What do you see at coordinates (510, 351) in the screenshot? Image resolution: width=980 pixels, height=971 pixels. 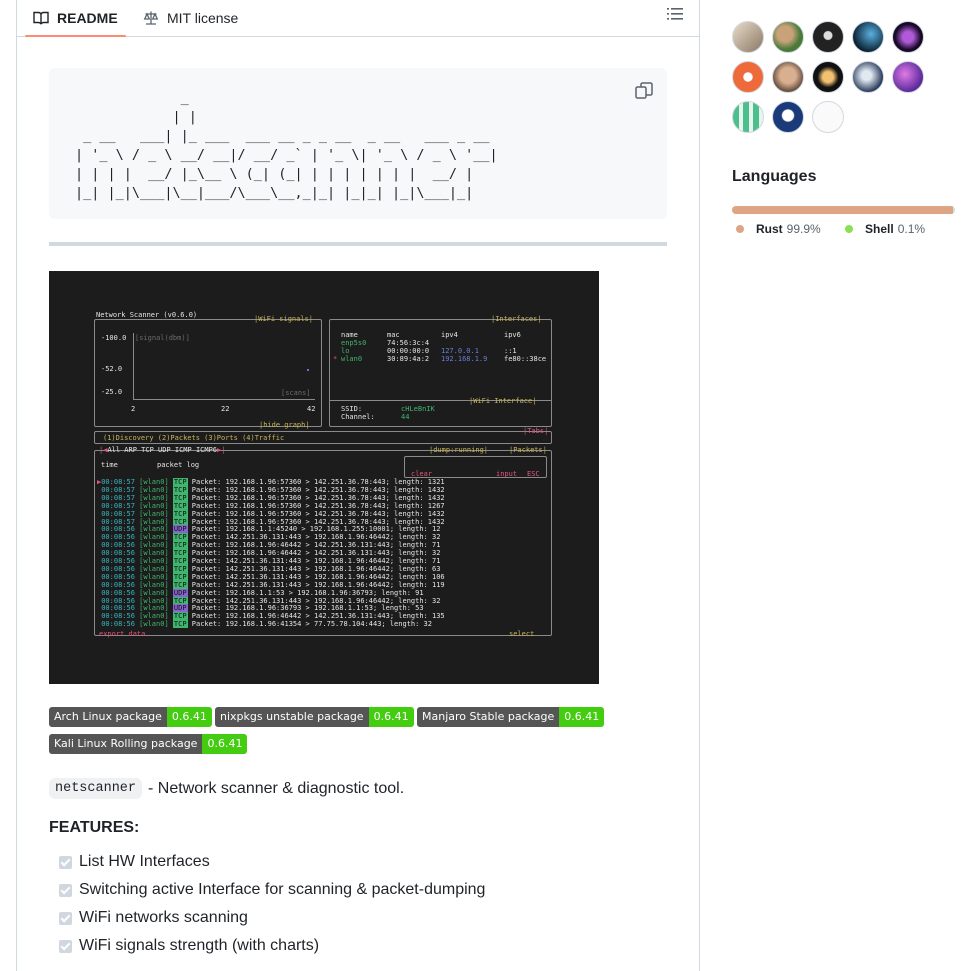 I see `iface-row-ipv6: ::1` at bounding box center [510, 351].